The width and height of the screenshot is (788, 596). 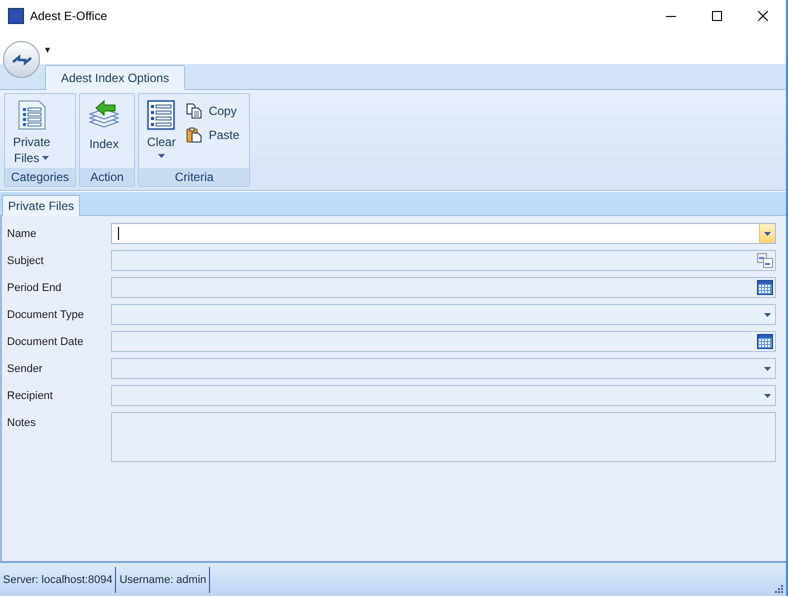 I want to click on ribbon-tab: Adest Index Options, so click(x=115, y=77).